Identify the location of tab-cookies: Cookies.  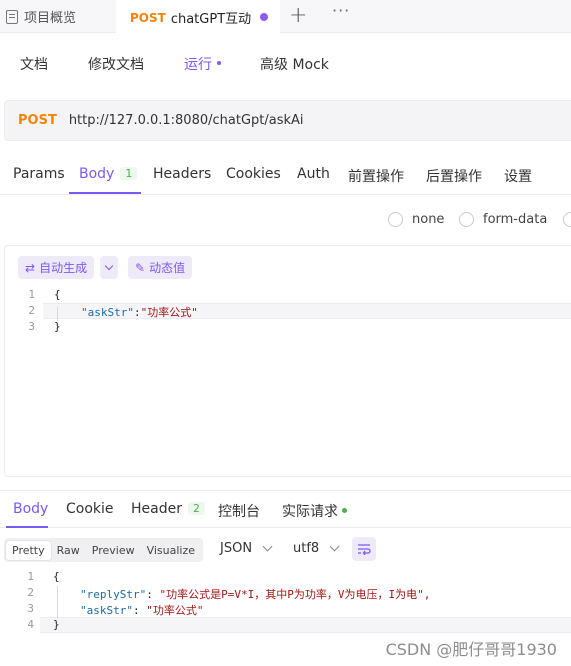
(253, 174).